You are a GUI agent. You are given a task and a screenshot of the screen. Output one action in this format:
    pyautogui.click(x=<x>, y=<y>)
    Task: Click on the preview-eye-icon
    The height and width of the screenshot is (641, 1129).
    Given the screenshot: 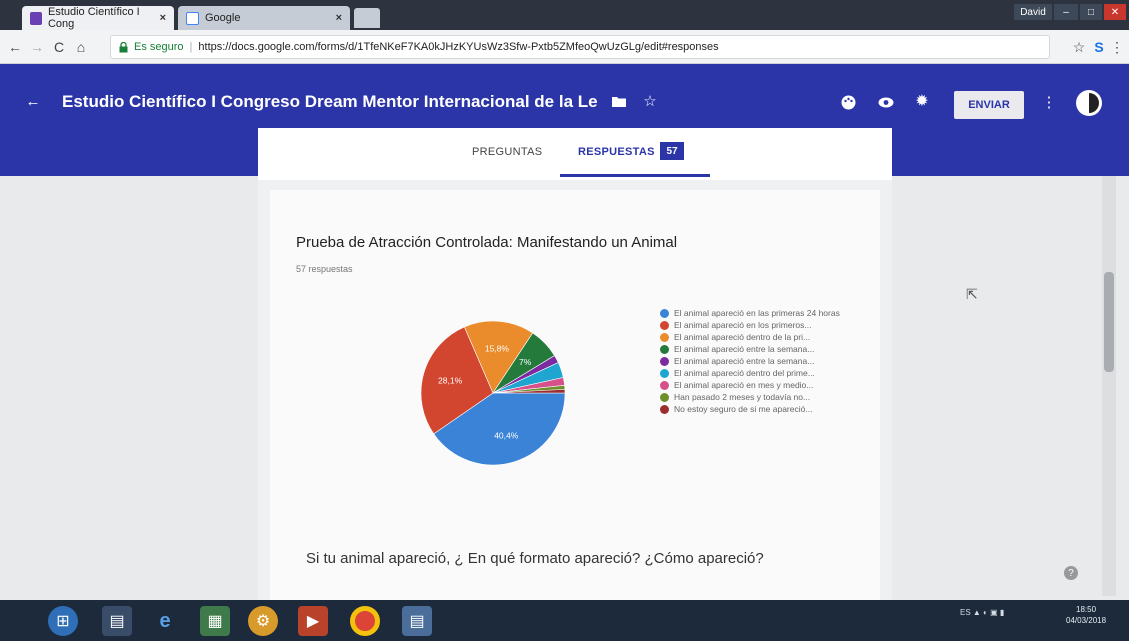 What is the action you would take?
    pyautogui.click(x=886, y=102)
    